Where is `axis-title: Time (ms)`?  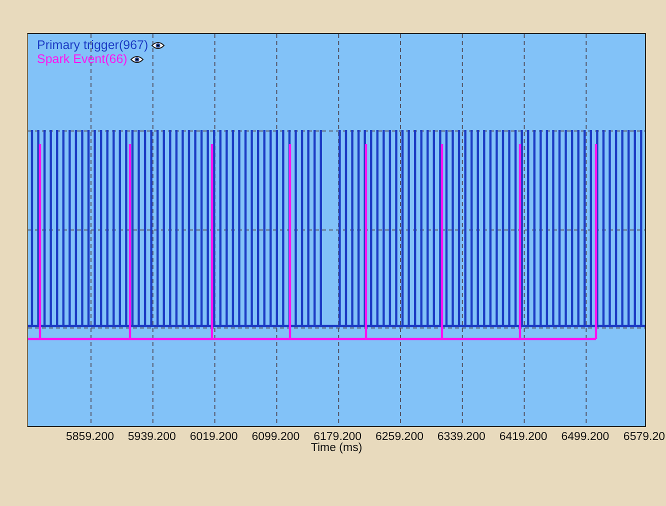
axis-title: Time (ms) is located at coordinates (336, 448).